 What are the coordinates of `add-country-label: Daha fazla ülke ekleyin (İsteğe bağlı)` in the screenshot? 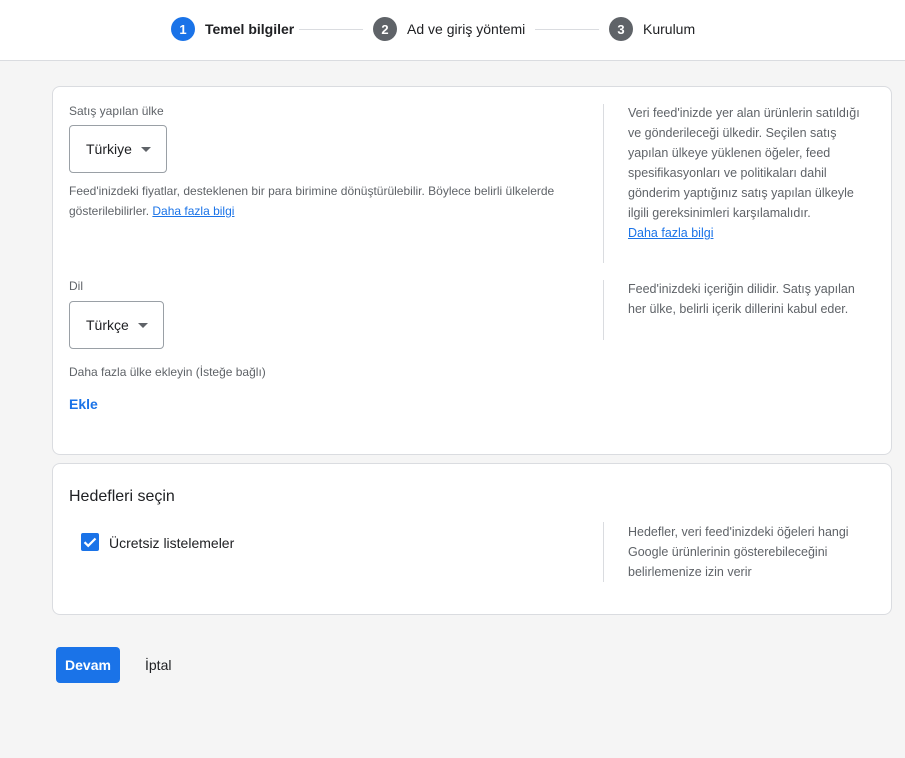 It's located at (167, 372).